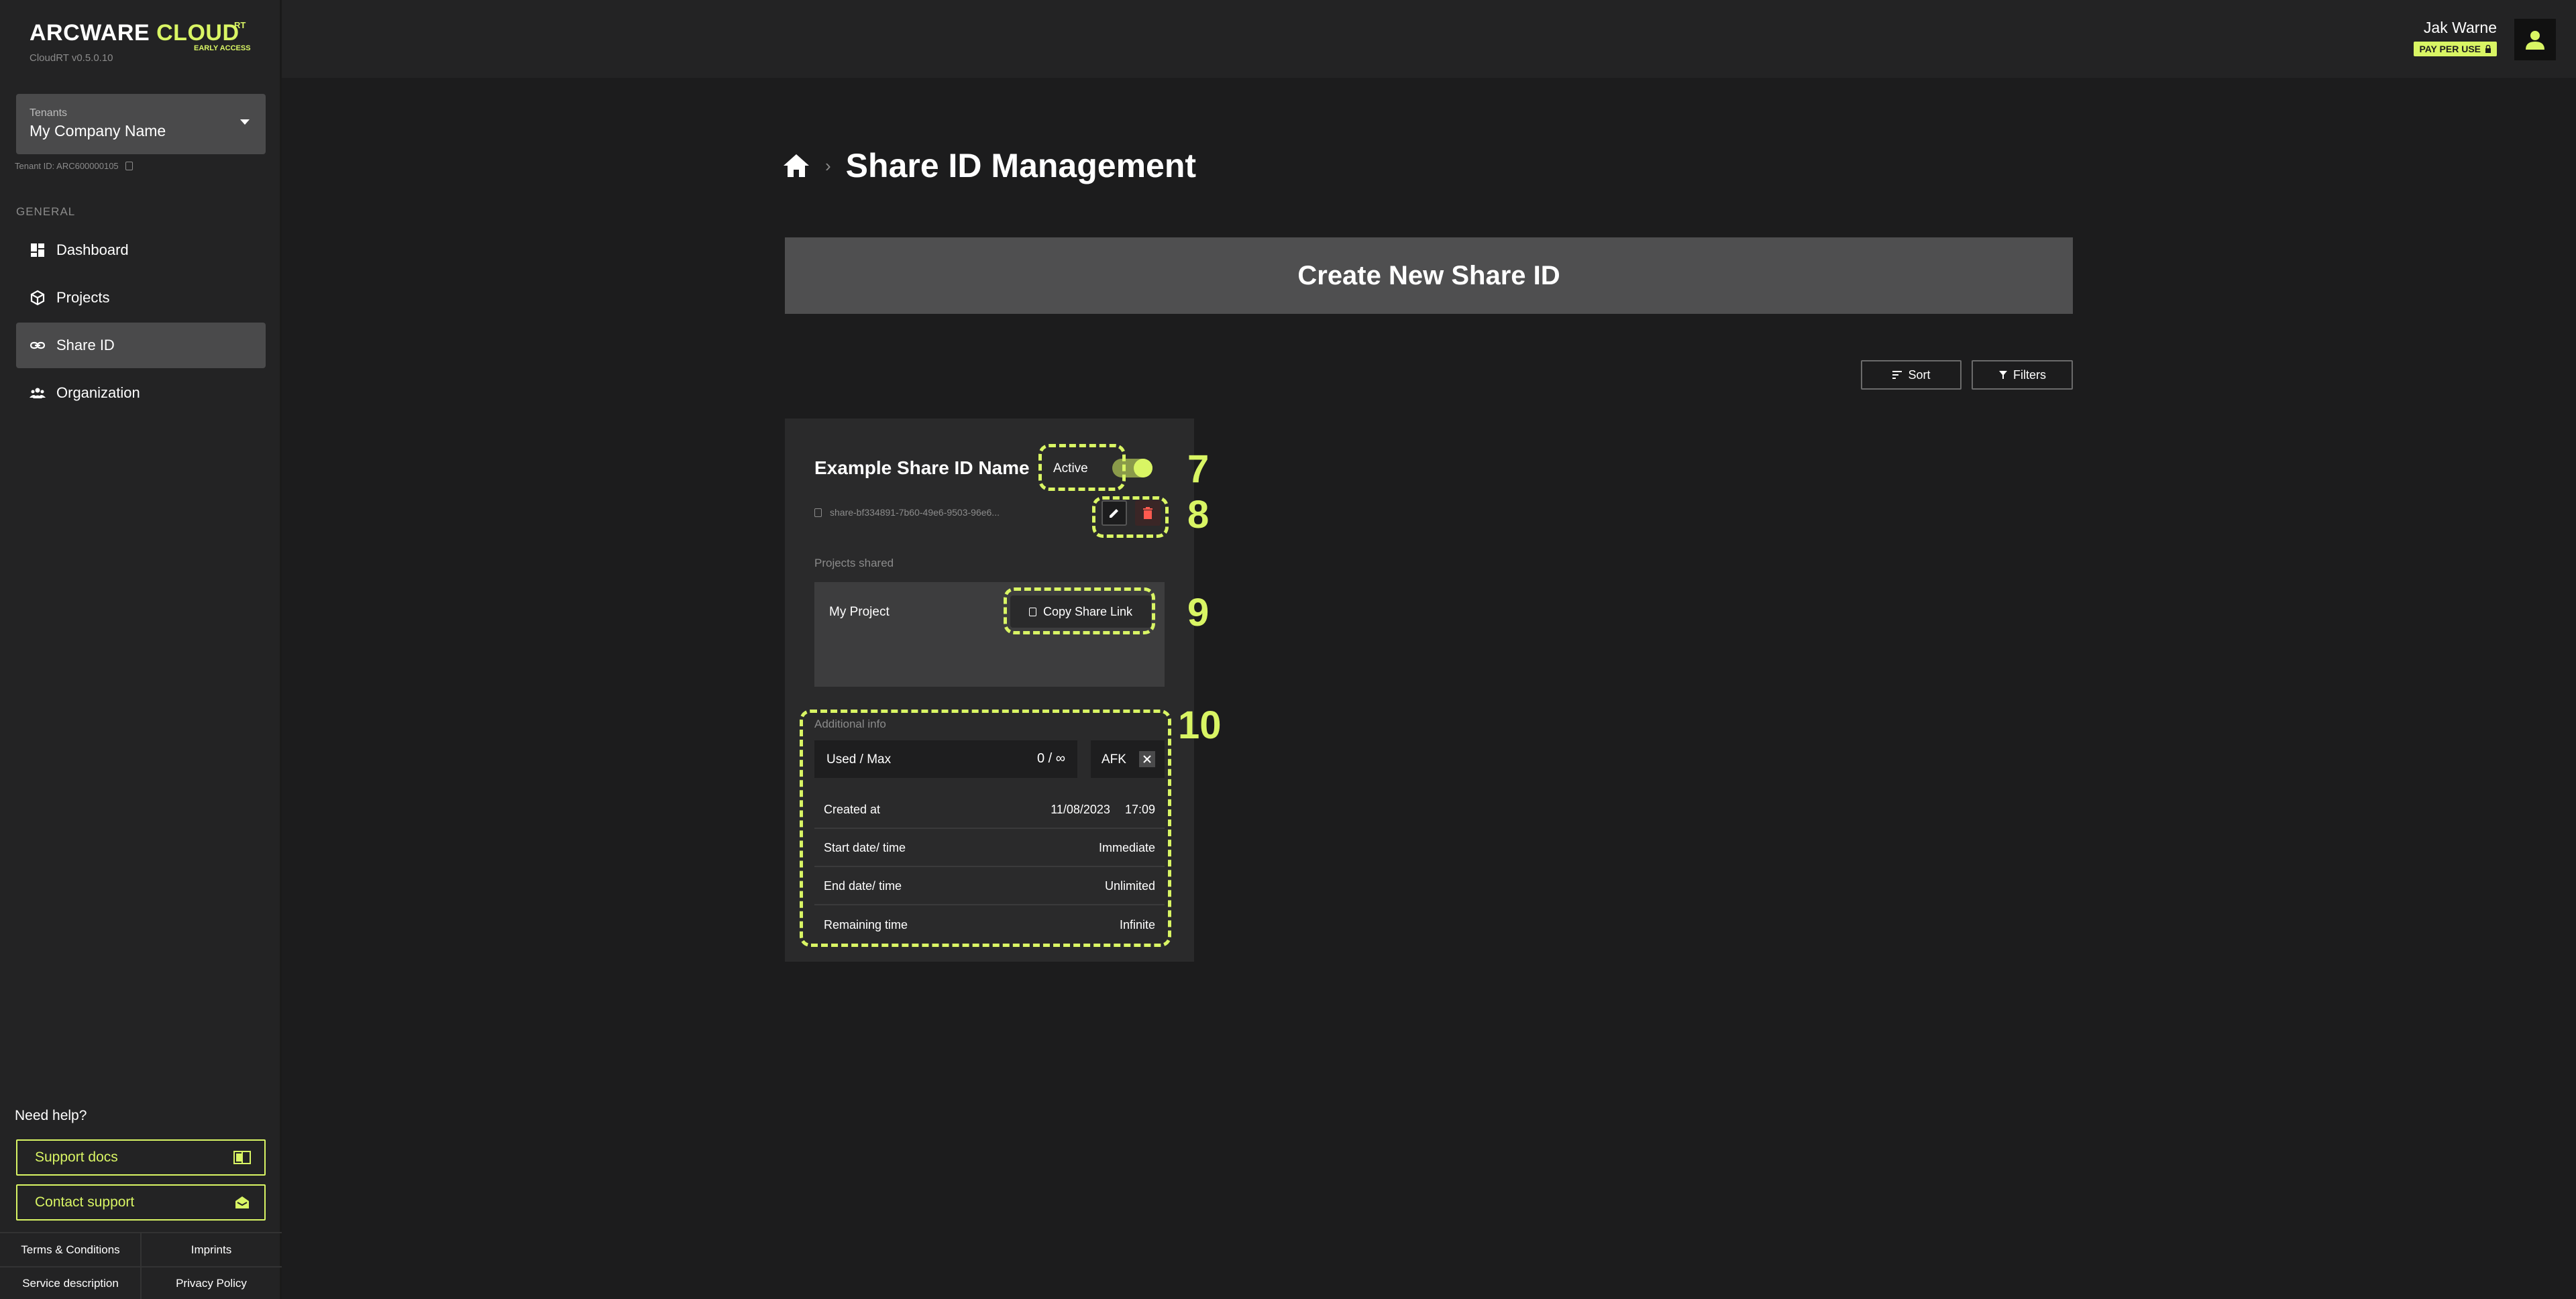 This screenshot has height=1299, width=2576. Describe the element at coordinates (141, 393) in the screenshot. I see `sidebar-item-organization: Organization` at that location.